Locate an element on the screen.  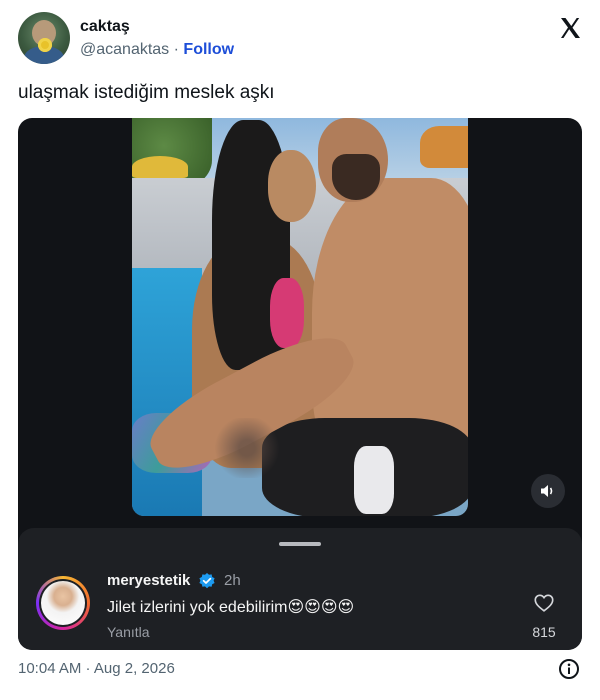
volume-icon is located at coordinates (547, 491).